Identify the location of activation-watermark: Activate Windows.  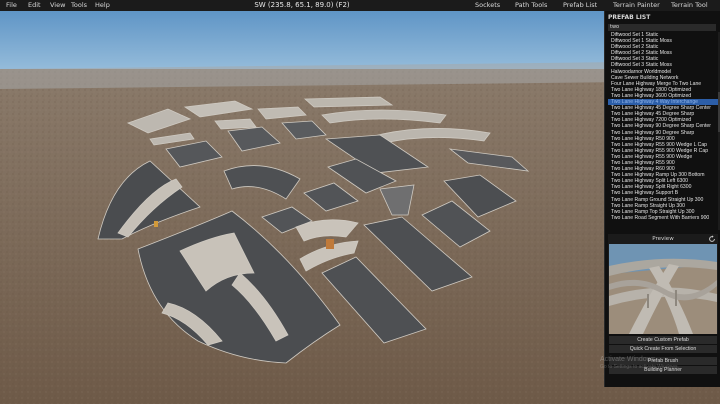
(628, 359).